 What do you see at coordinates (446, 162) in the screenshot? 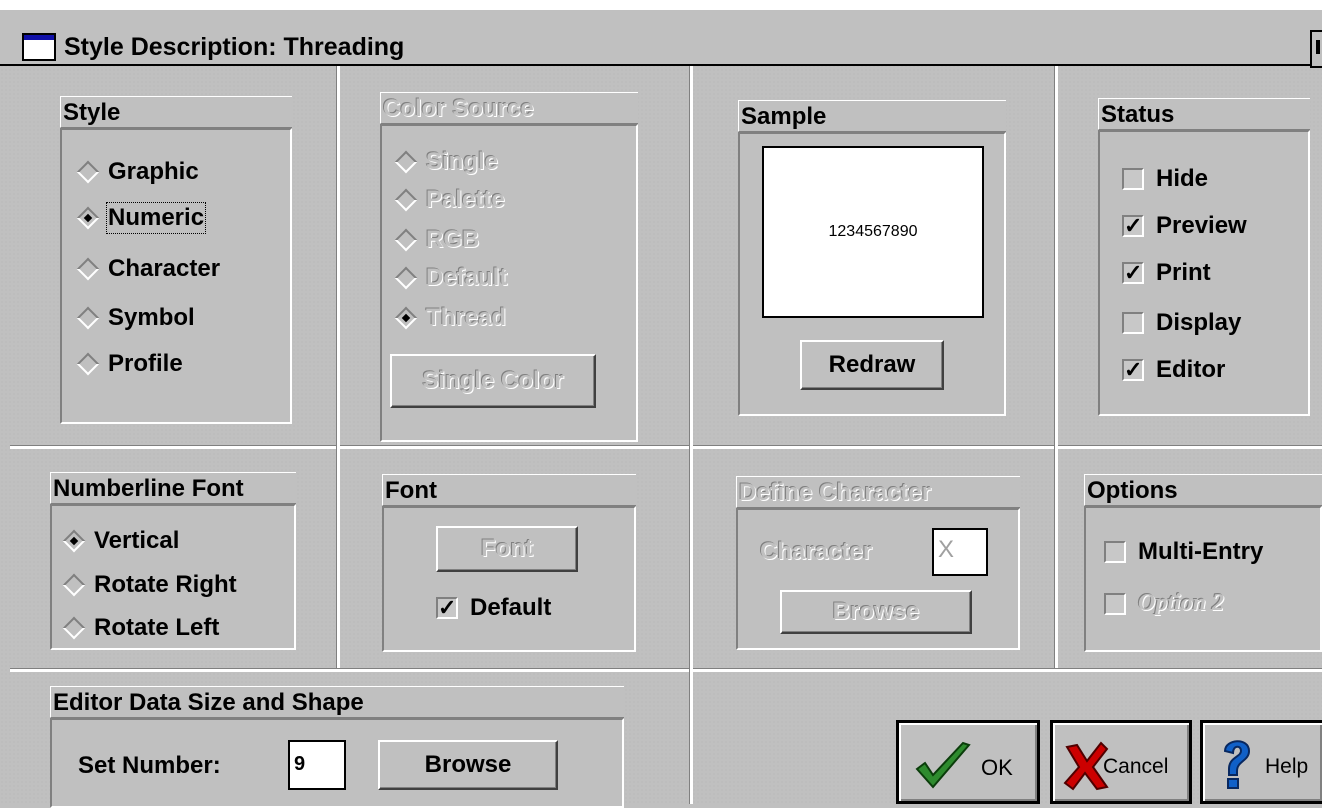
I see `color-option-single: Single` at bounding box center [446, 162].